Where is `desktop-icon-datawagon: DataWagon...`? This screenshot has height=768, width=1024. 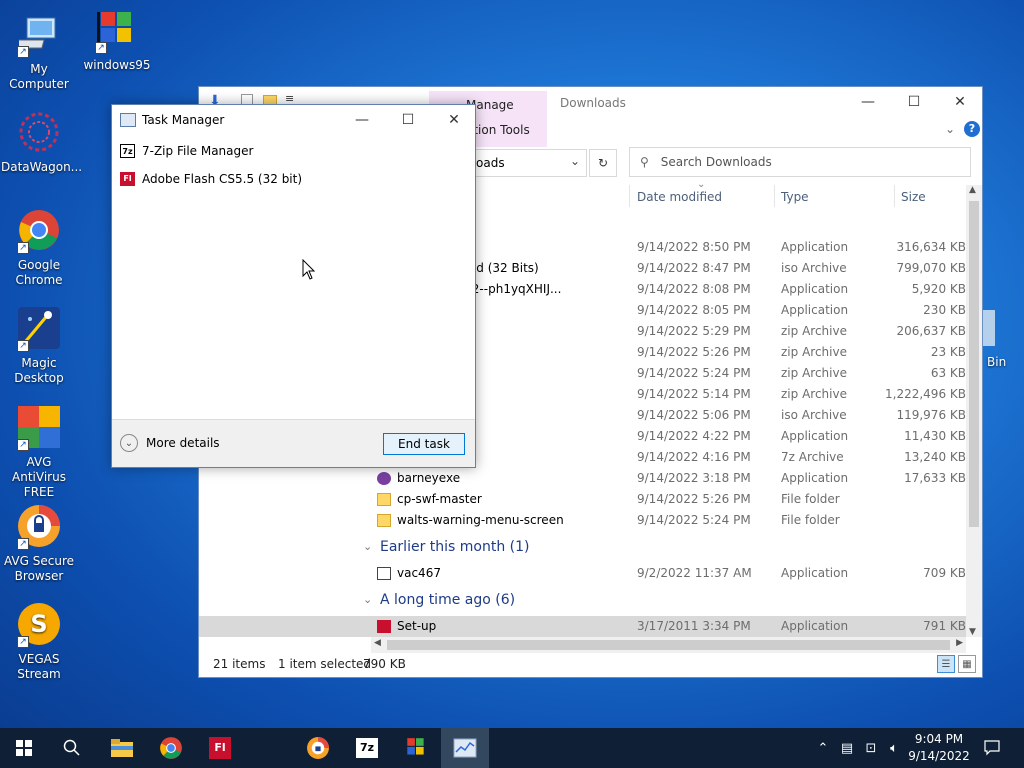
desktop-icon-datawagon: DataWagon... is located at coordinates (41, 141).